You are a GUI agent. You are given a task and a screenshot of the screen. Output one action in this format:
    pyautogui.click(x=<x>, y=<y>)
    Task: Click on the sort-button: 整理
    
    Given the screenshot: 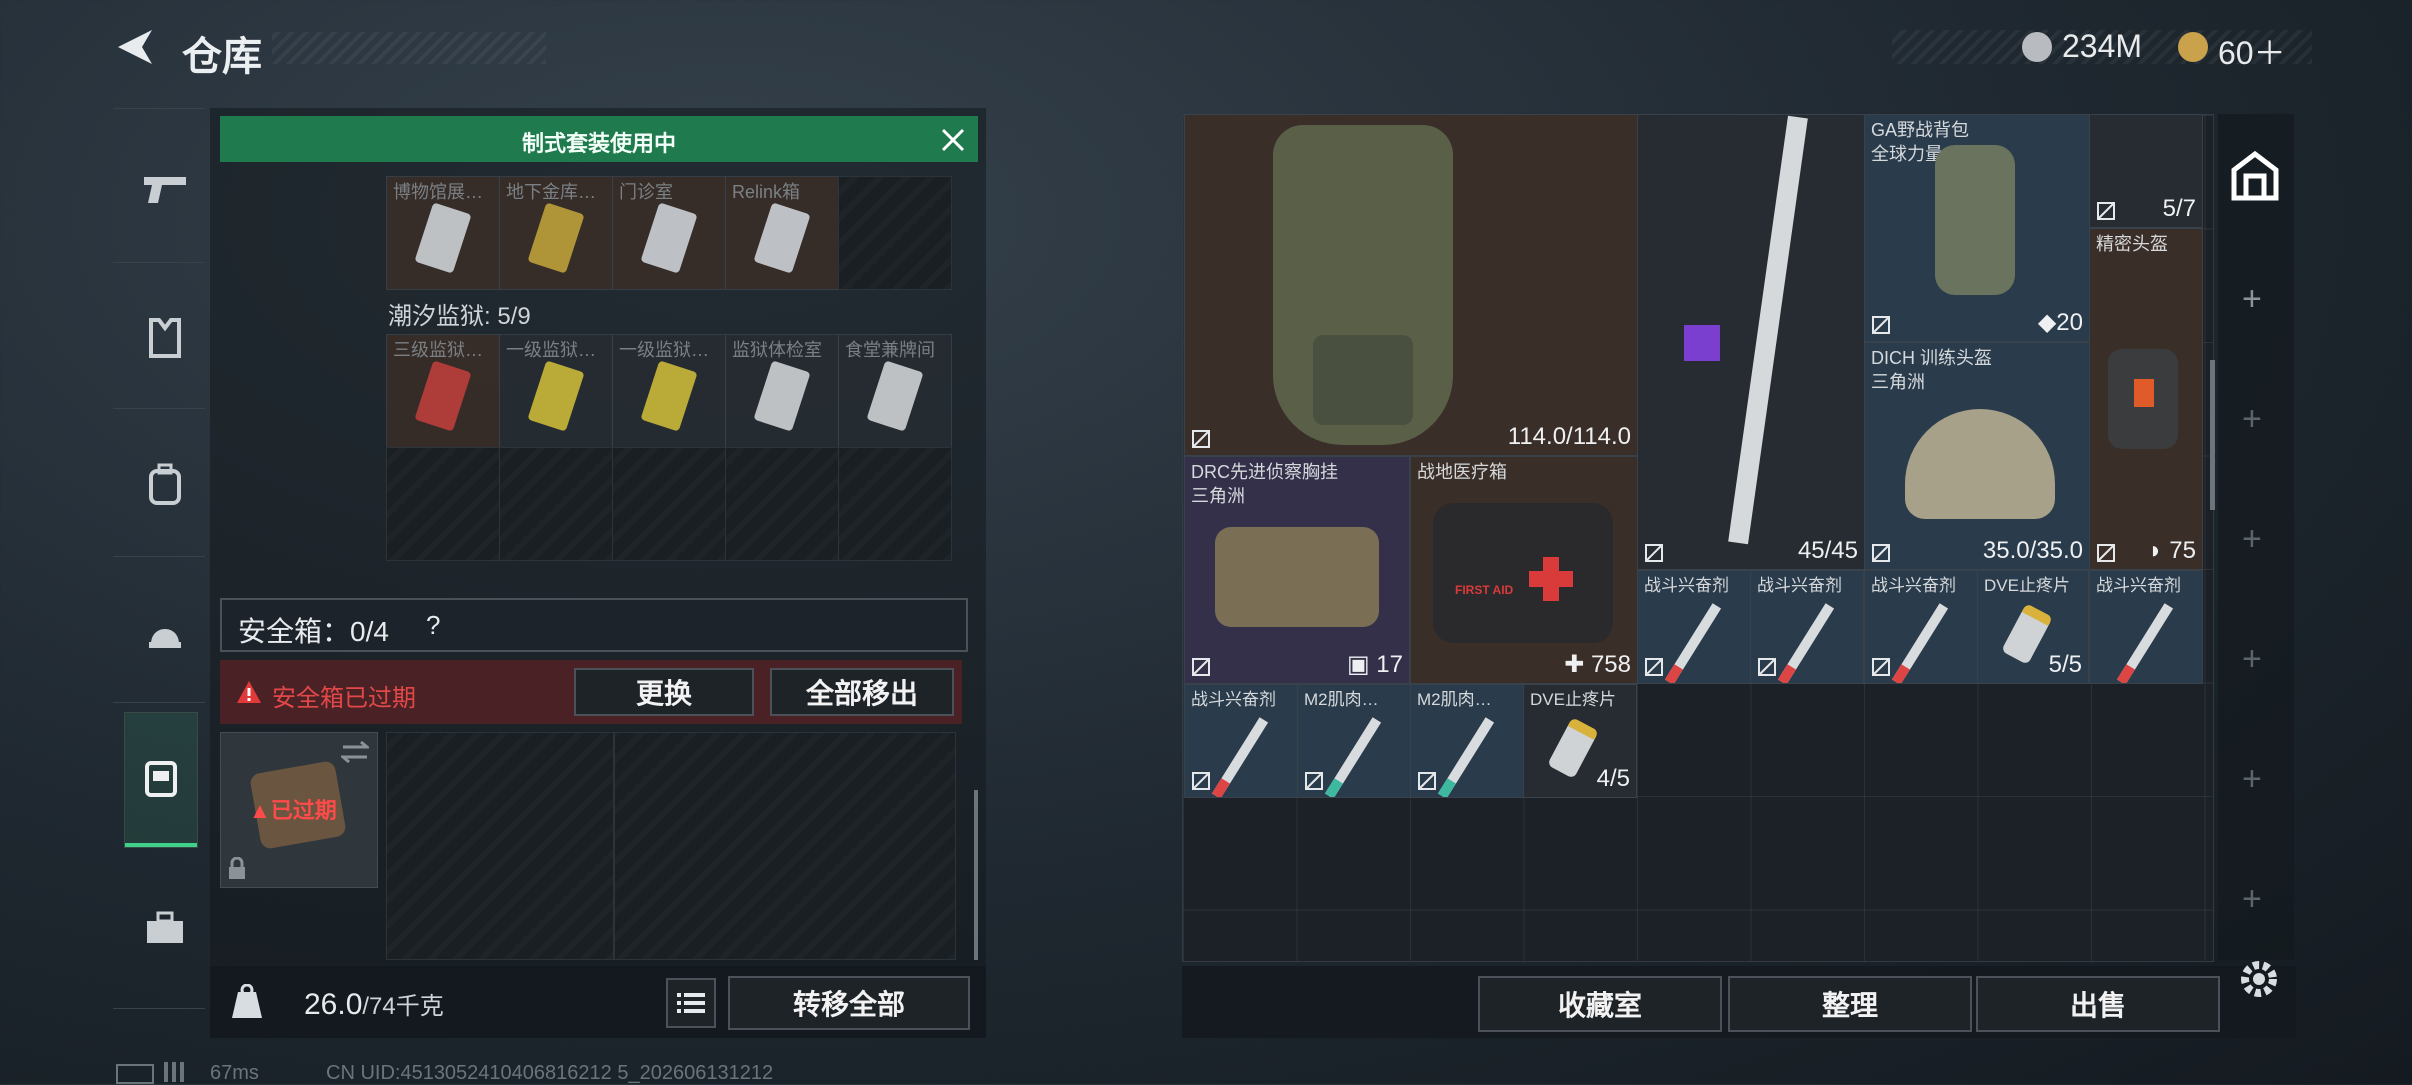 What is the action you would take?
    pyautogui.click(x=1850, y=1004)
    